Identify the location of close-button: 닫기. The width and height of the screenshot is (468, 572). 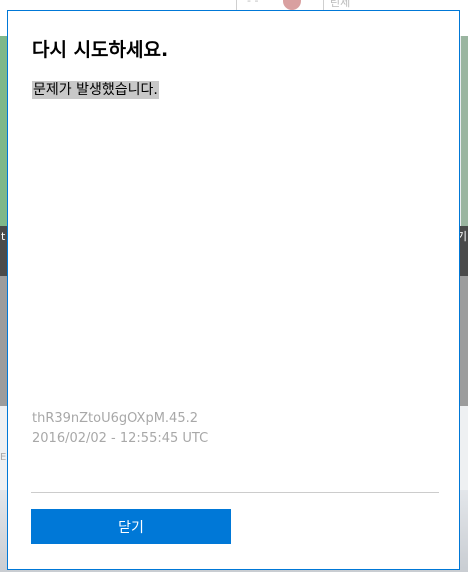
(131, 526).